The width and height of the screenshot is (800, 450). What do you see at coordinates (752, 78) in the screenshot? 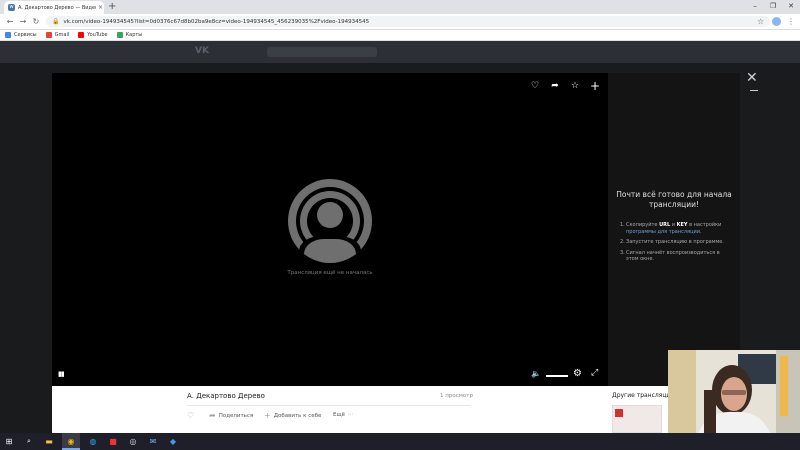
I see `close-icon: ✕` at bounding box center [752, 78].